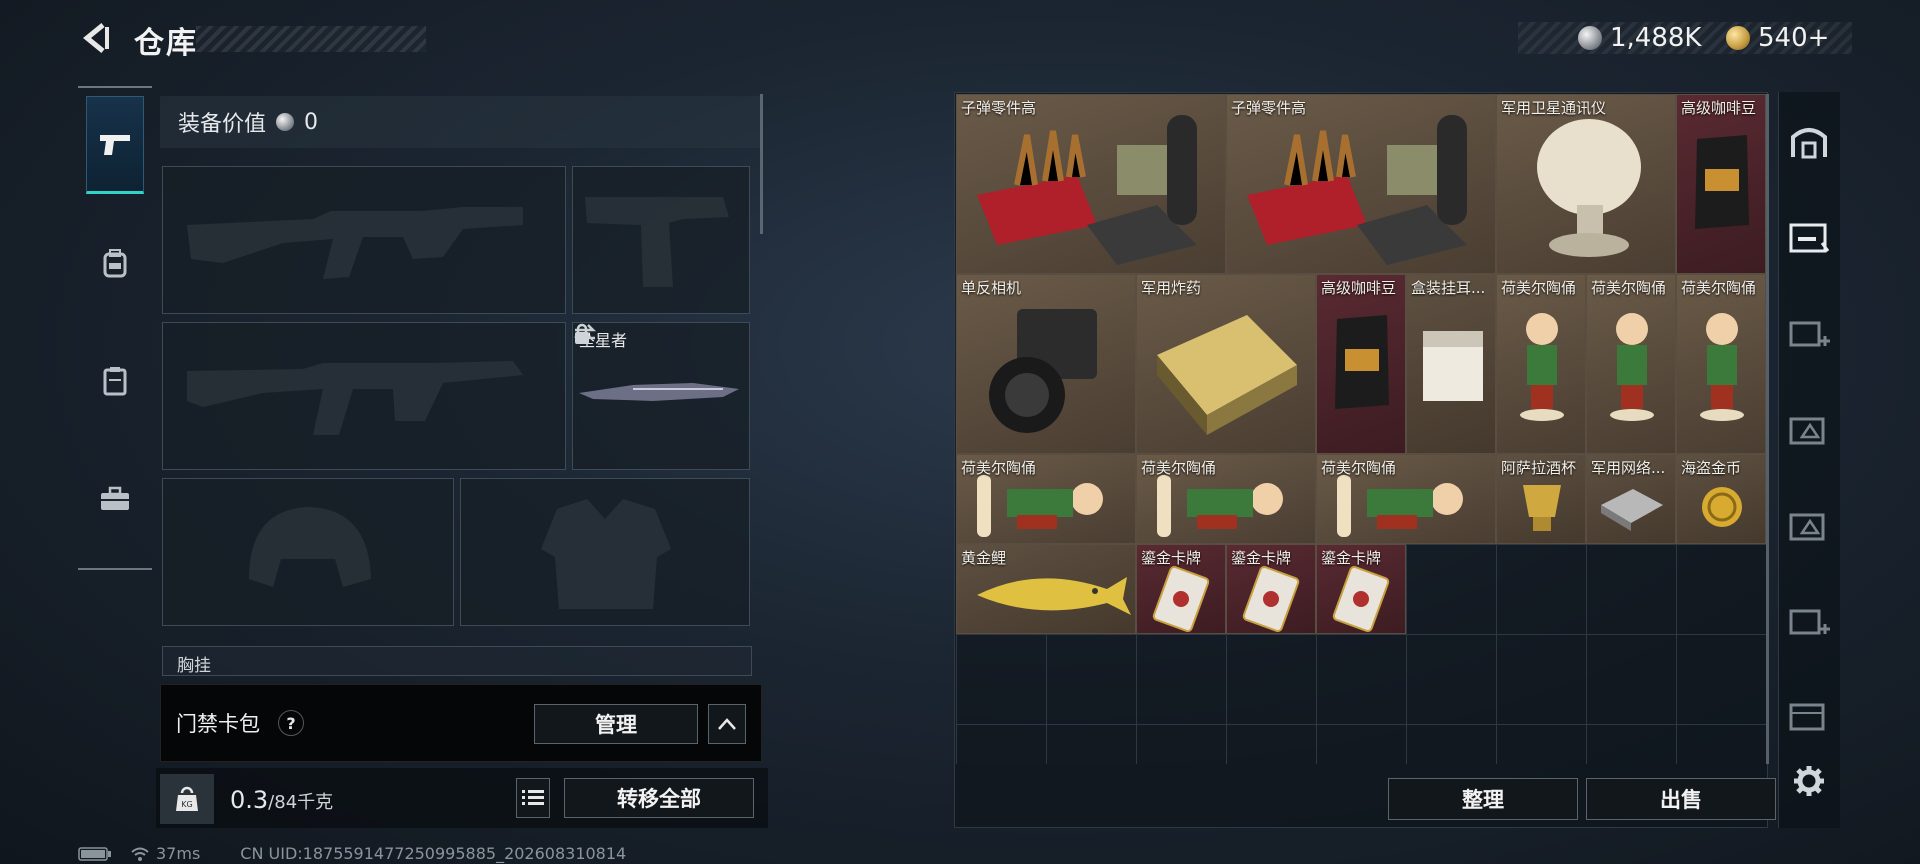  Describe the element at coordinates (140, 854) in the screenshot. I see `wifi-icon` at that location.